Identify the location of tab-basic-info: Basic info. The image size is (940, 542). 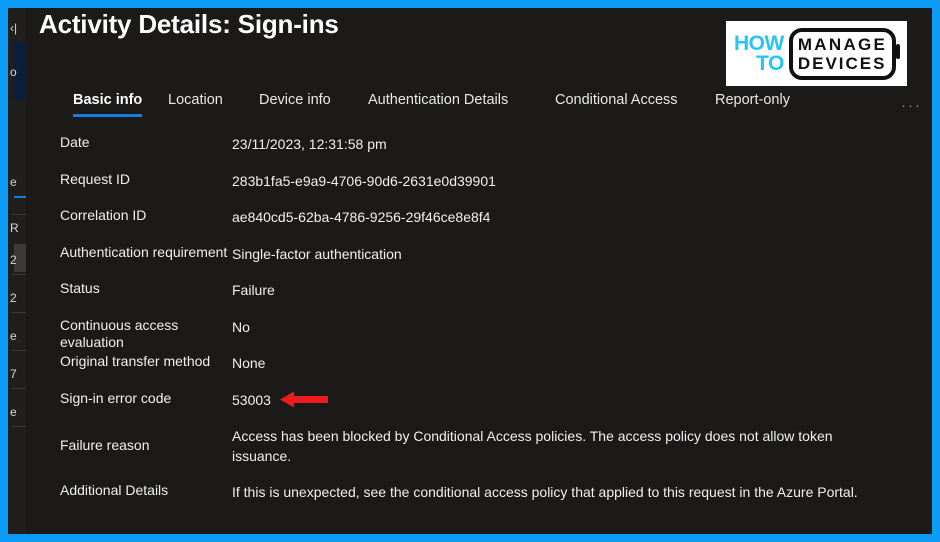
(108, 104).